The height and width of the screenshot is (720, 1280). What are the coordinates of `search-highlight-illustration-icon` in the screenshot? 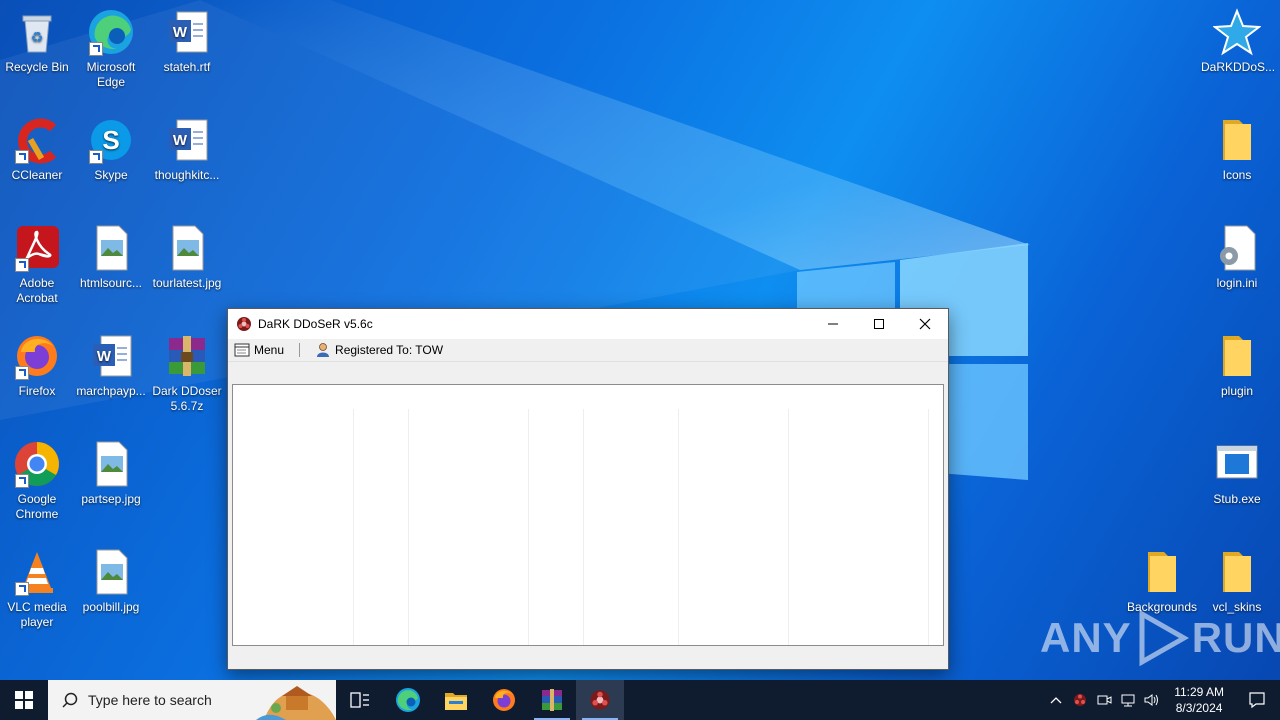 It's located at (296, 703).